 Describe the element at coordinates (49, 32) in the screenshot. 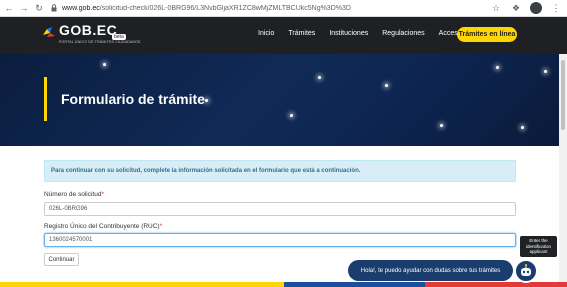

I see `logo-mark-icon` at that location.